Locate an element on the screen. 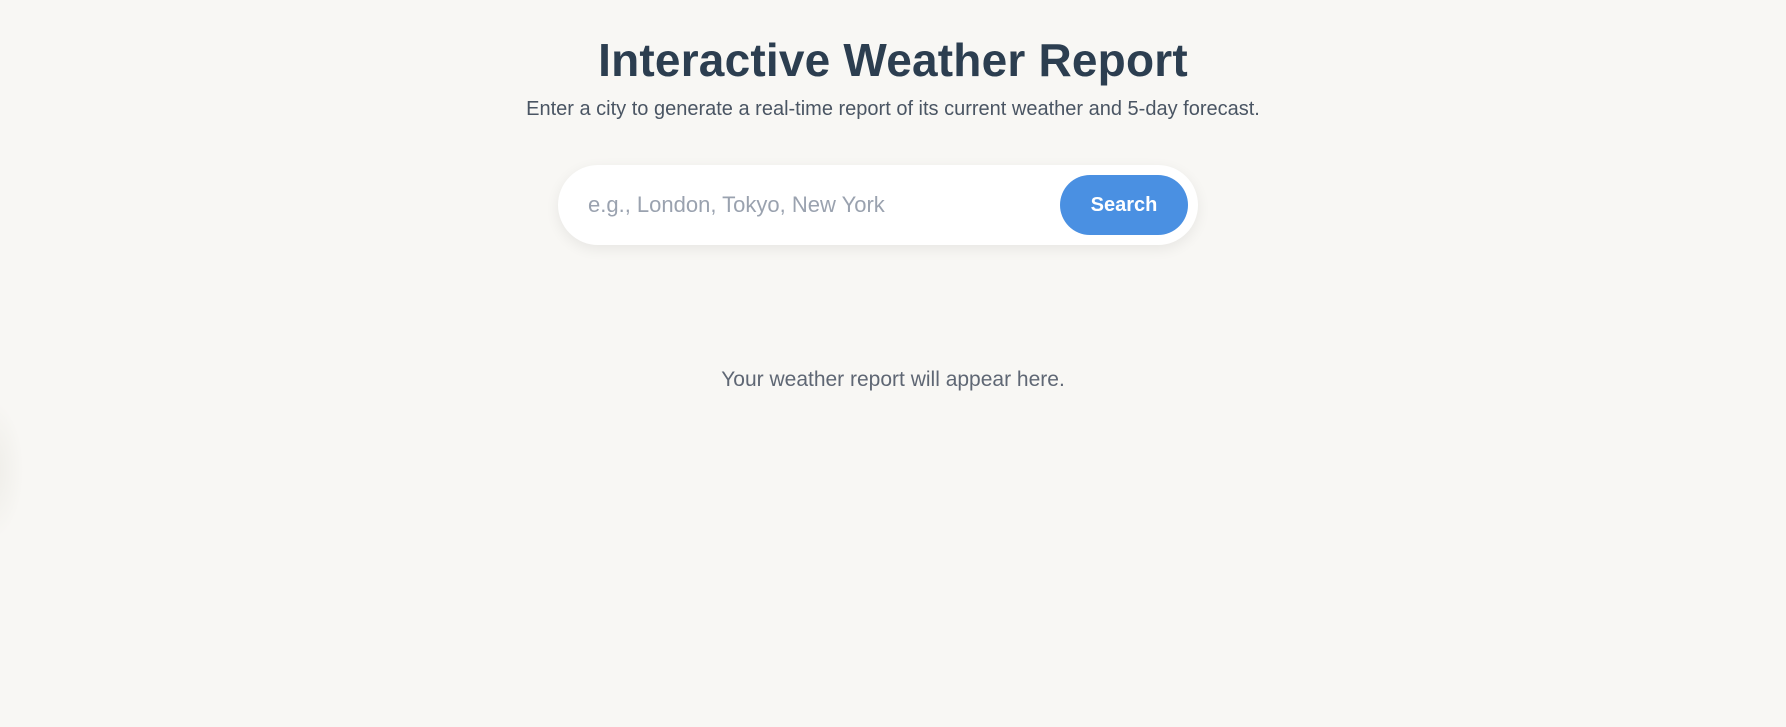 This screenshot has height=727, width=1786. background-shade is located at coordinates (12, 470).